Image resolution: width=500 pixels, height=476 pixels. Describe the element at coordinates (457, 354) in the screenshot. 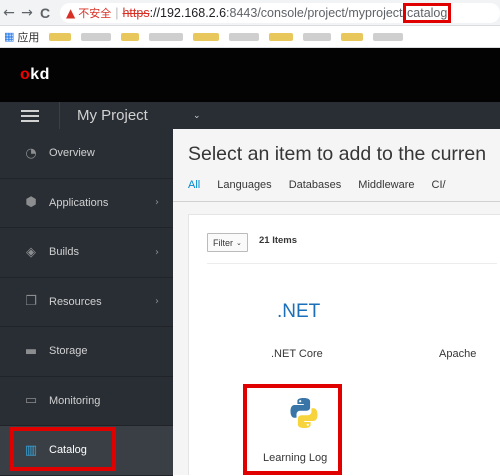

I see `tile-apache: Apache` at that location.